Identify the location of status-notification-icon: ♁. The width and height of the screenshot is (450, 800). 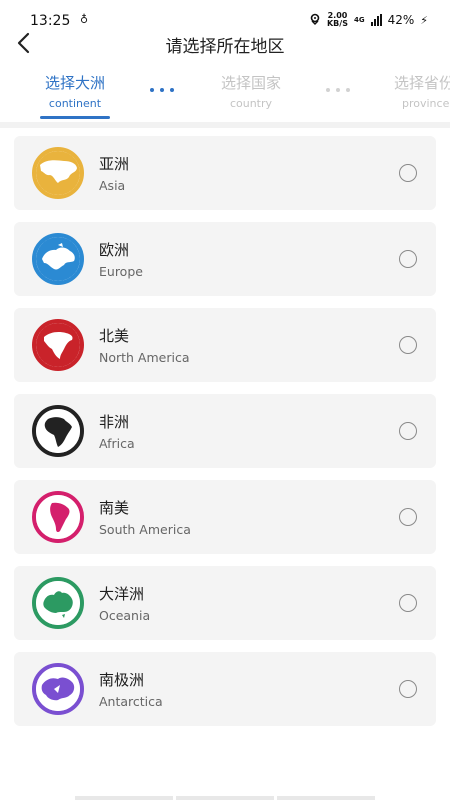
(84, 19).